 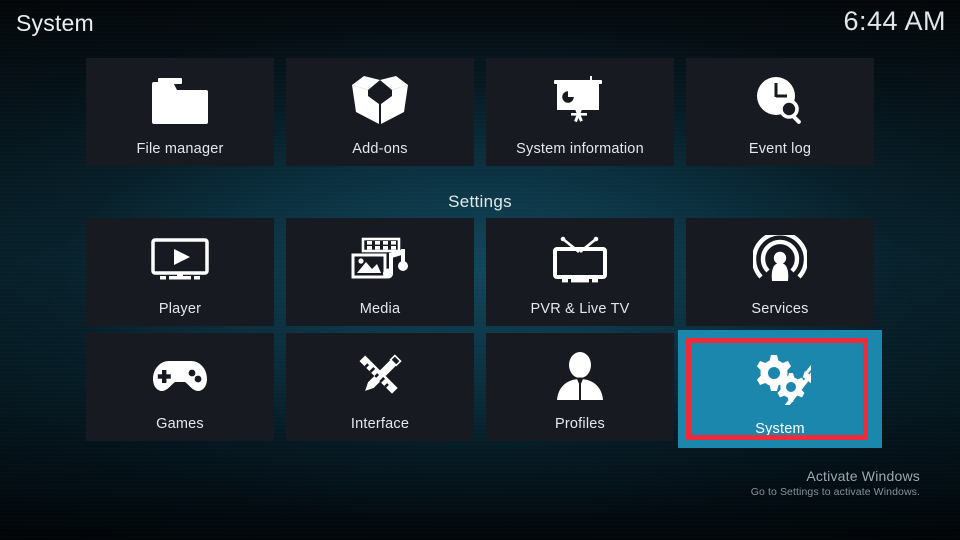 I want to click on tile-games: Games, so click(x=180, y=387).